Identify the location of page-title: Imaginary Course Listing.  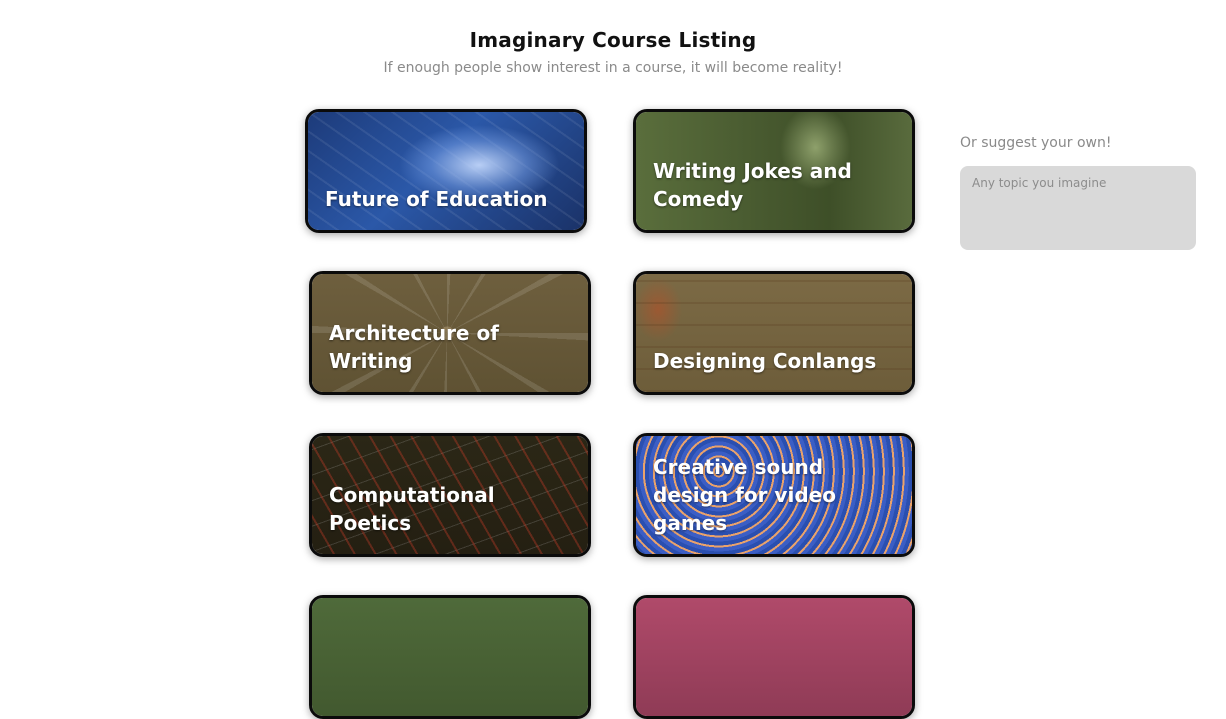
(613, 40).